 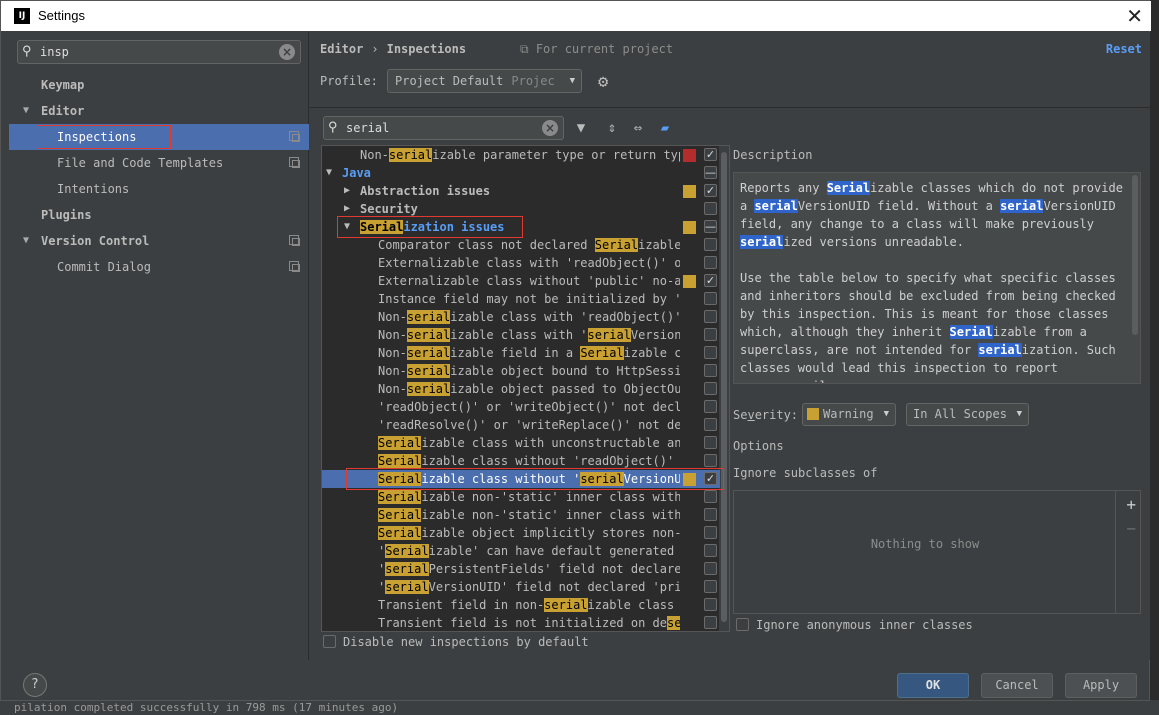 I want to click on tree-row-java: ▼ Java —, so click(x=521, y=173).